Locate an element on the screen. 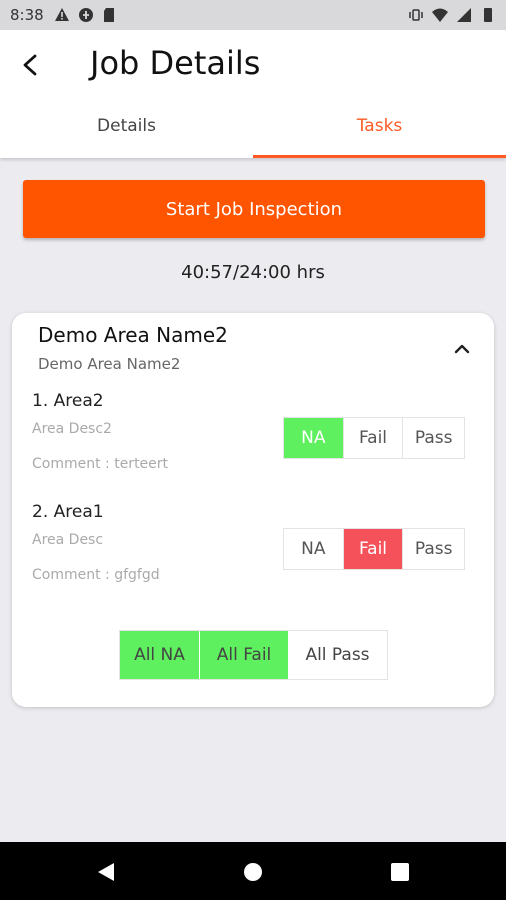 The image size is (506, 900). back-button is located at coordinates (31, 65).